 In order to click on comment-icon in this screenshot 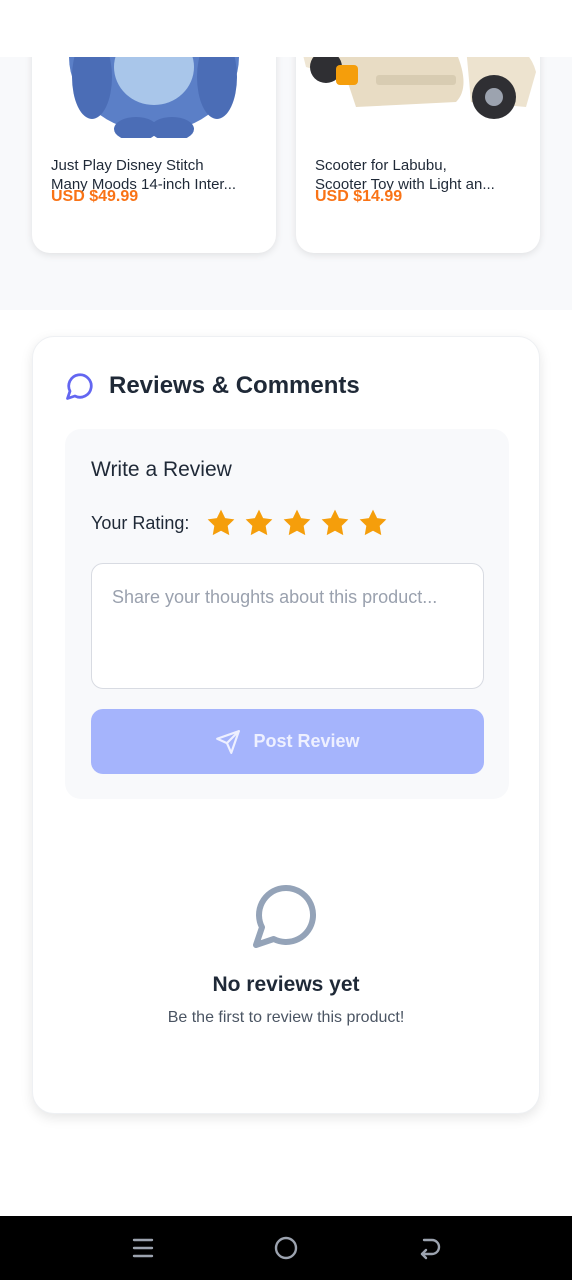, I will do `click(80, 386)`.